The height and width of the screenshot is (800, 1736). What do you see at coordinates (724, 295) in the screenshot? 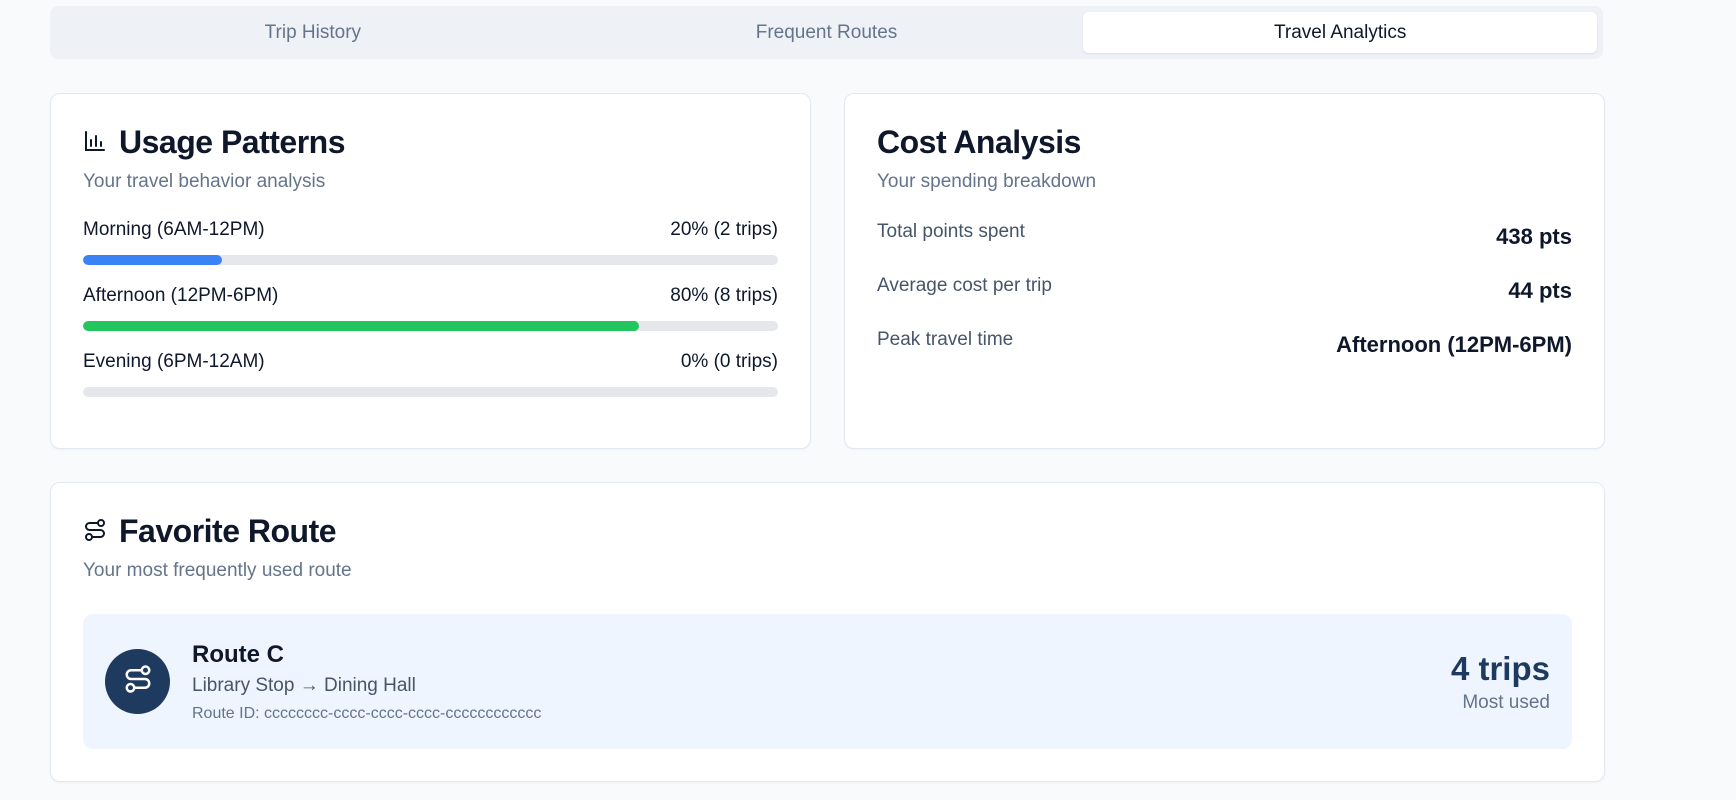
I see `usage-row-value: 80% (8 trips)` at bounding box center [724, 295].